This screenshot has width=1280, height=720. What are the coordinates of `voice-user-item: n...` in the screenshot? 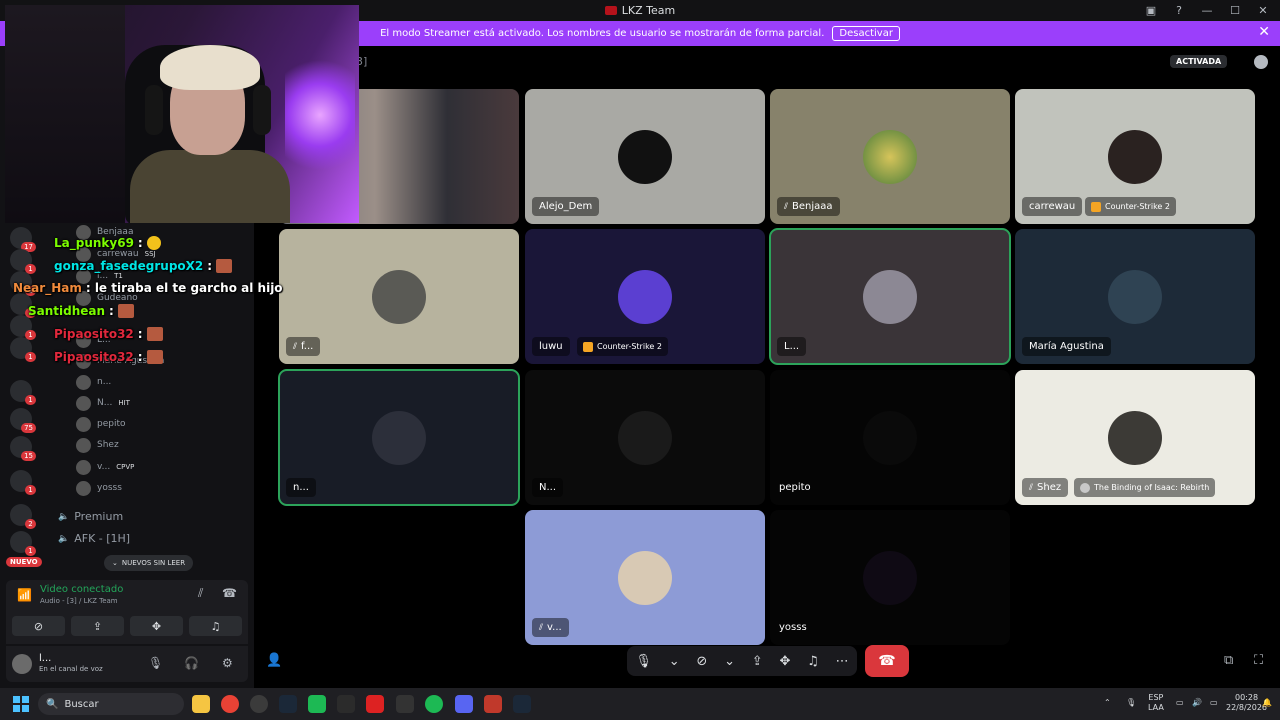 It's located at (93, 382).